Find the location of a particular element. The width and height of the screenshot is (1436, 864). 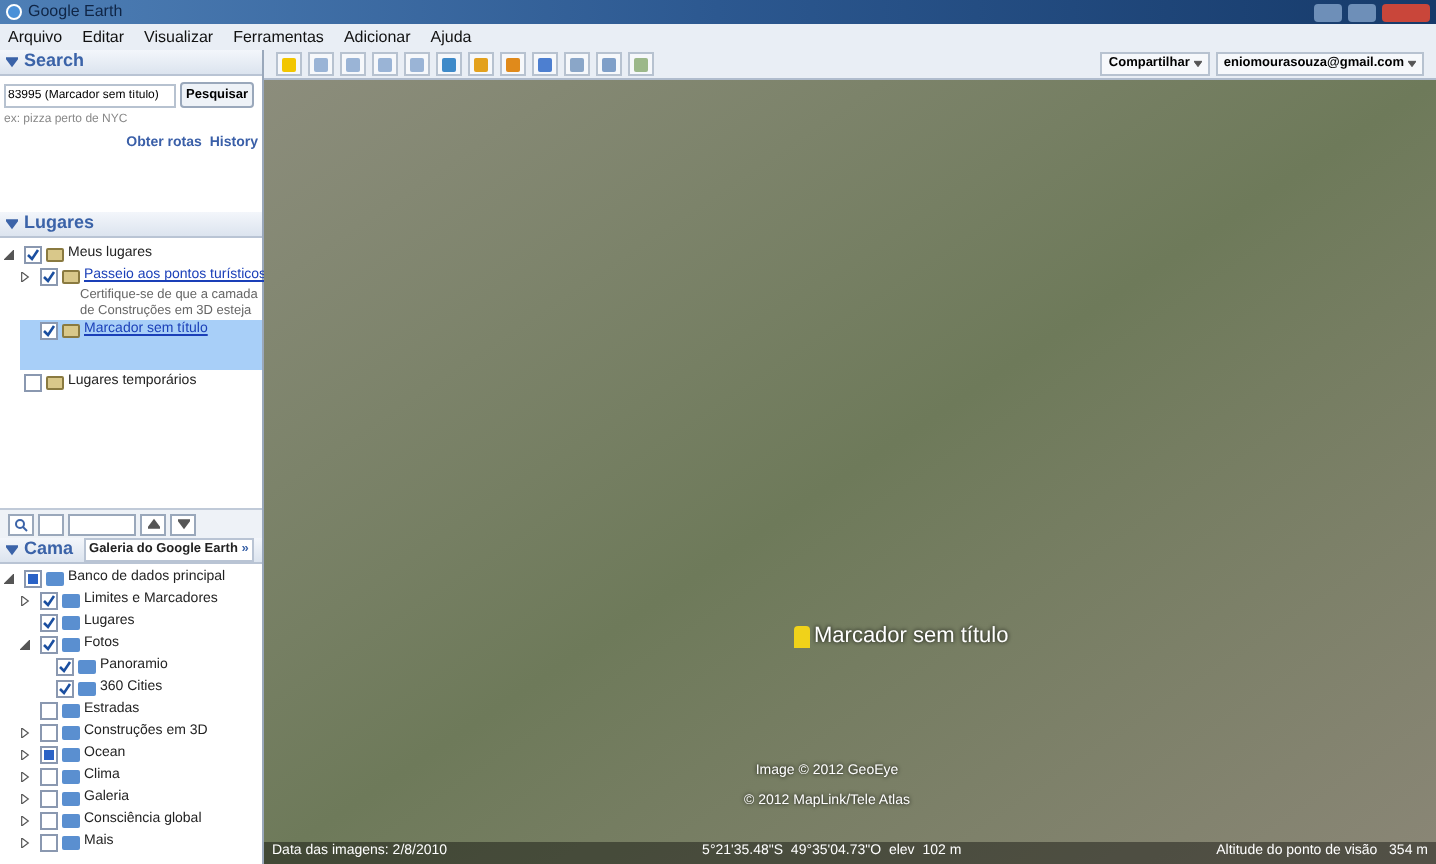

down-arrow-icon is located at coordinates (183, 524).